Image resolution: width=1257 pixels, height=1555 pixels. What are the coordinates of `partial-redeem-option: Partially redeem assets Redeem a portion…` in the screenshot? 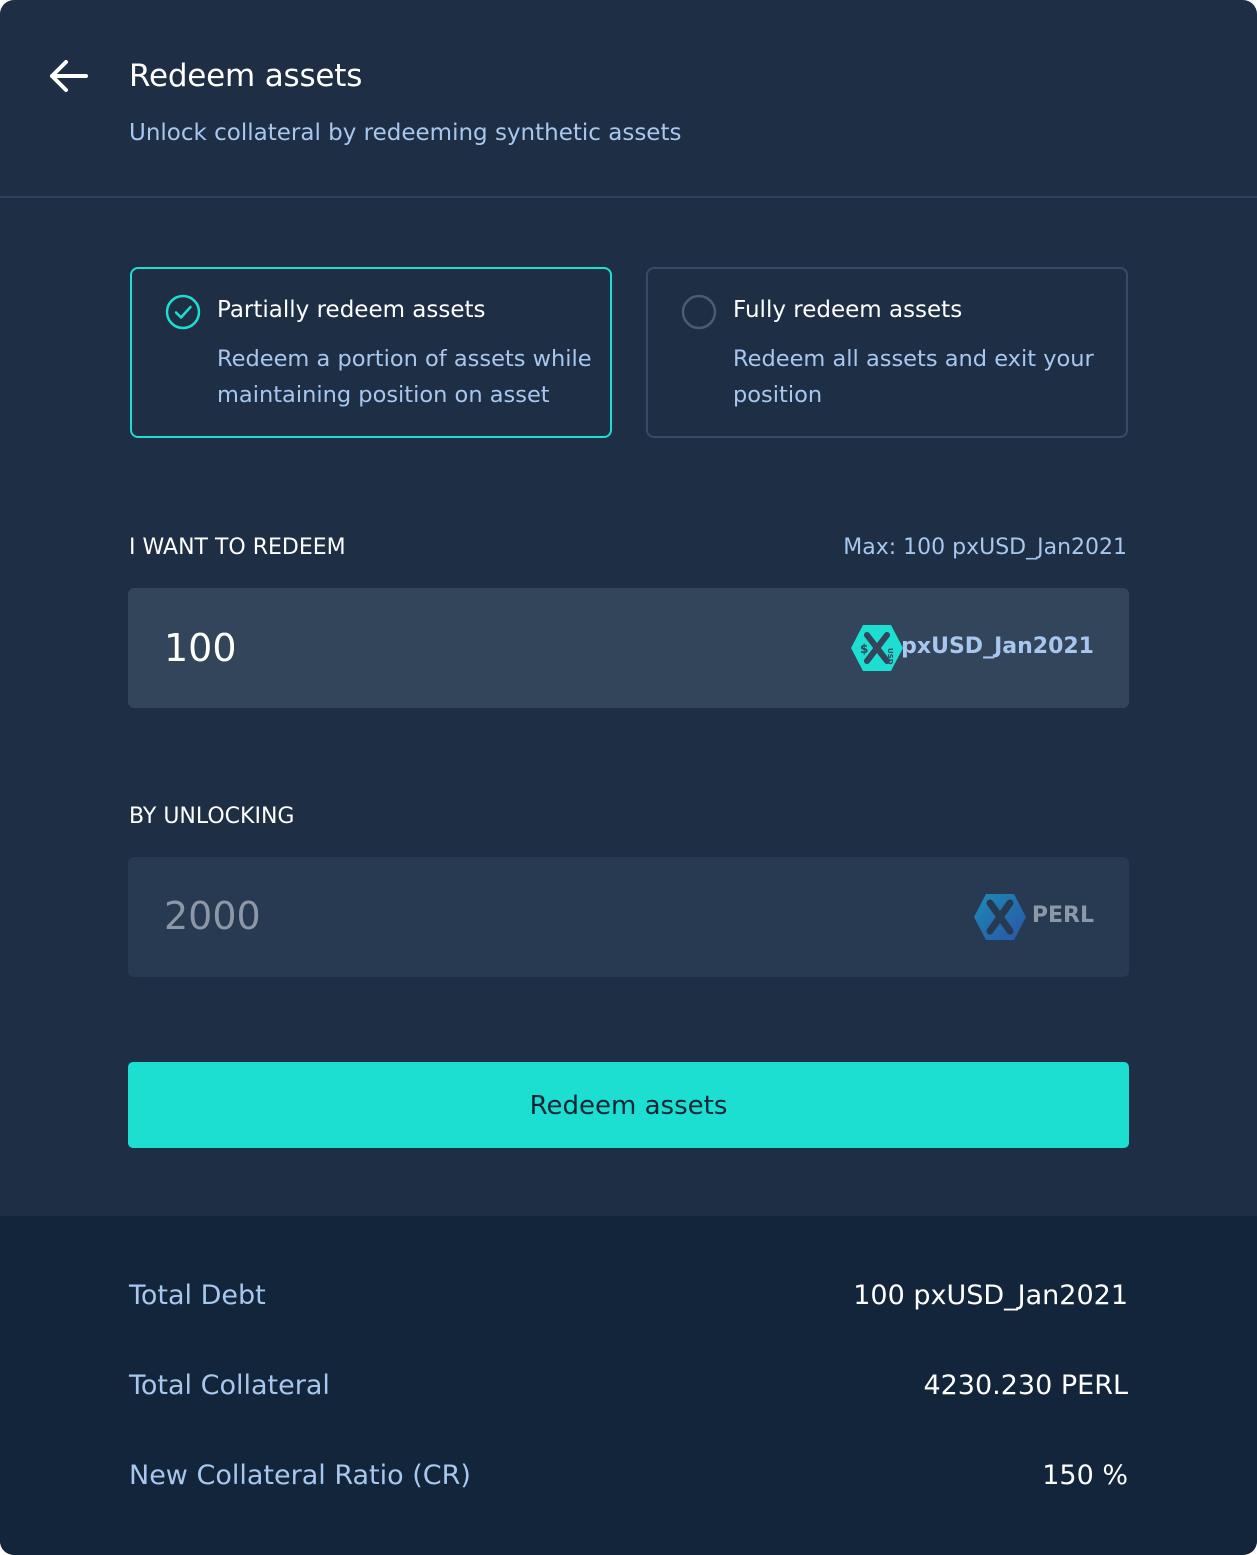 It's located at (371, 352).